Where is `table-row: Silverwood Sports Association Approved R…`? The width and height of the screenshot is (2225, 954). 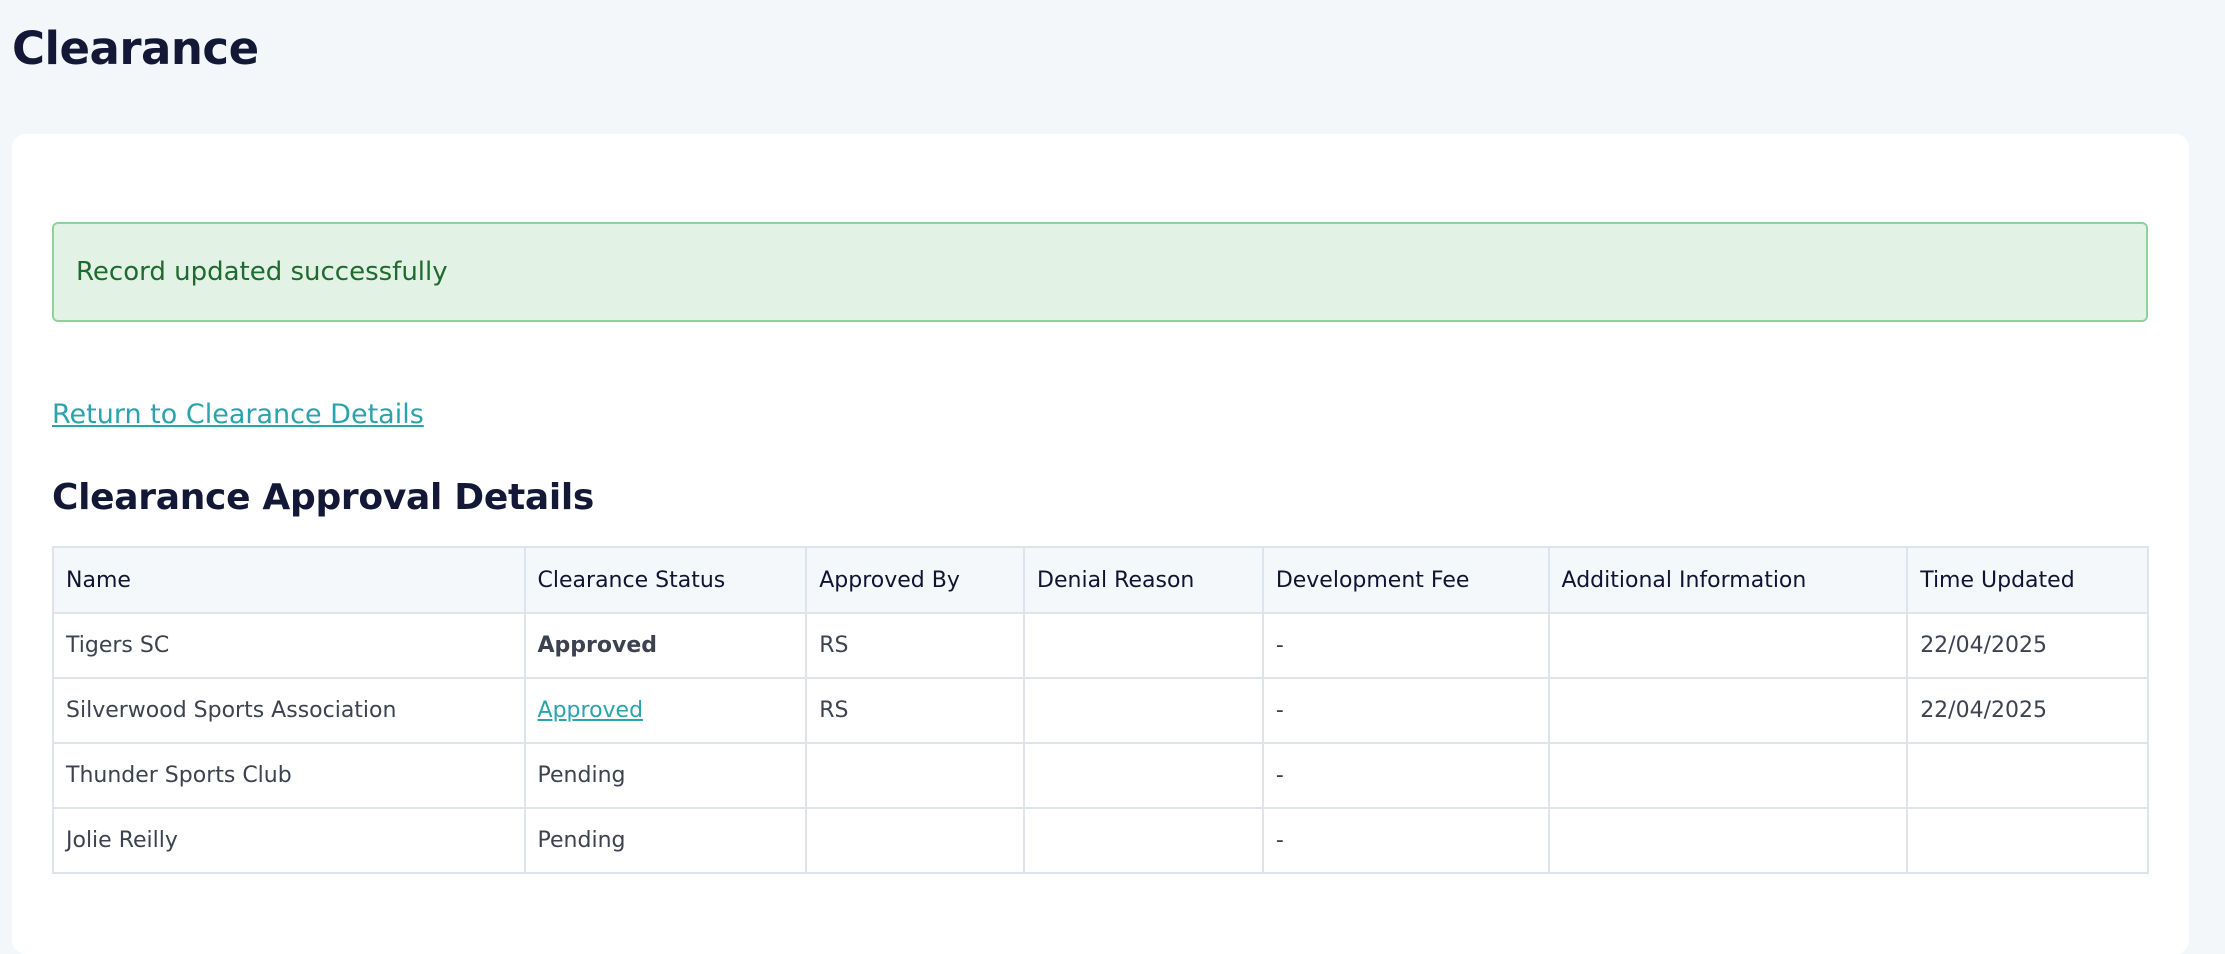 table-row: Silverwood Sports Association Approved R… is located at coordinates (1100, 710).